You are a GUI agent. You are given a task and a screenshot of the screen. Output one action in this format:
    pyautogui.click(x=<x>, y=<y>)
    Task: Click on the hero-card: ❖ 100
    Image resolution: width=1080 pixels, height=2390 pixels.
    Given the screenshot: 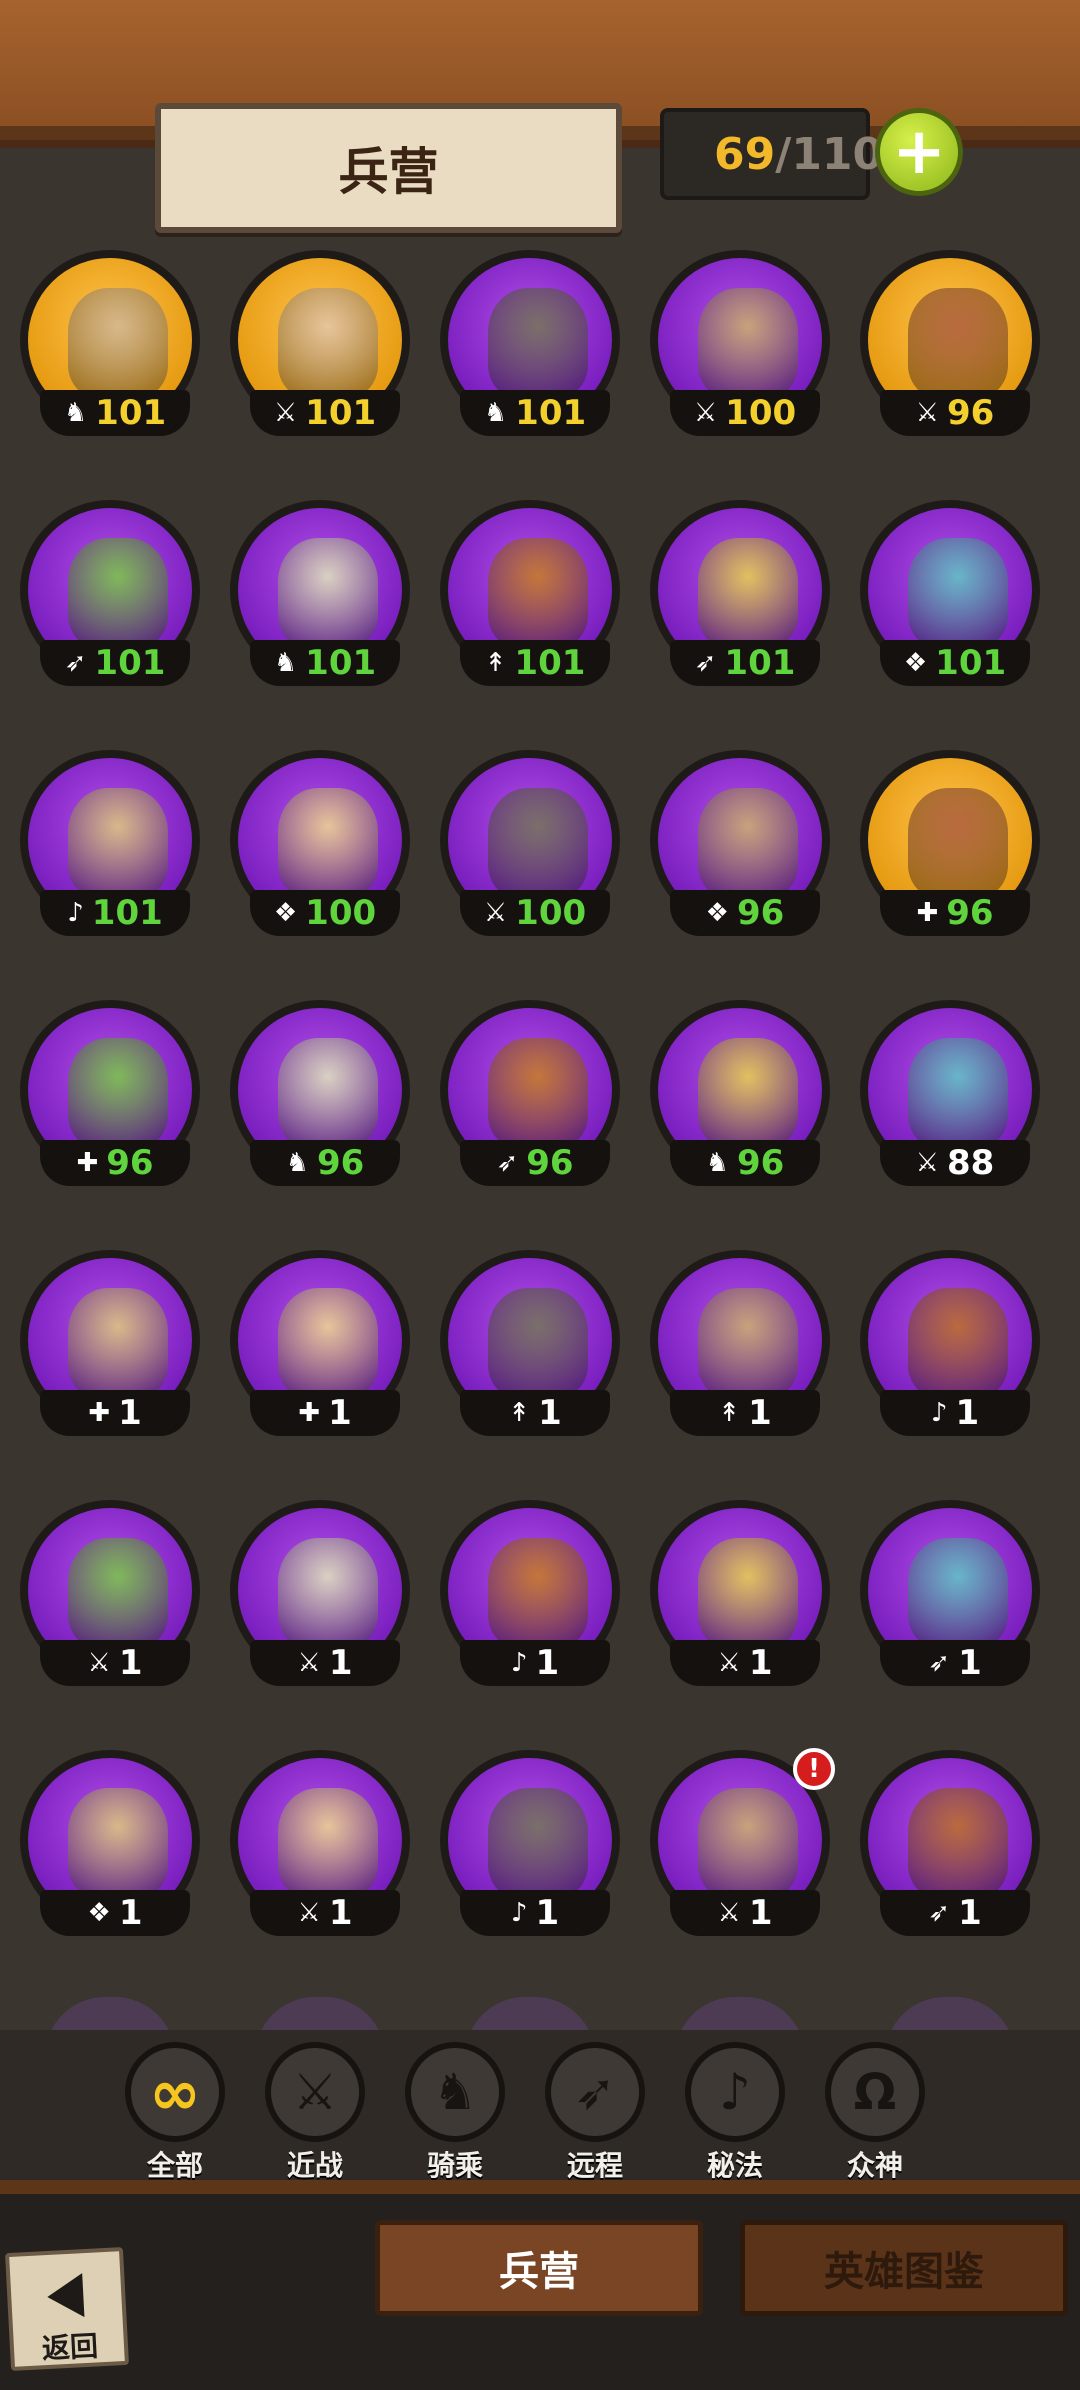 What is the action you would take?
    pyautogui.click(x=320, y=838)
    